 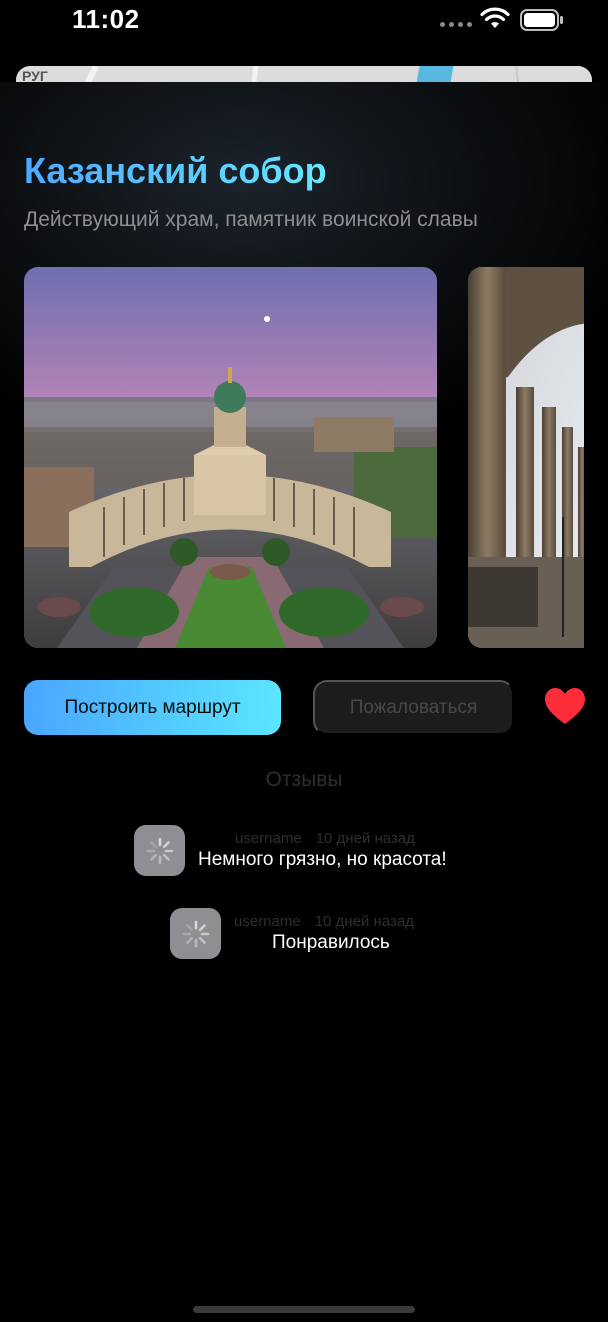 What do you see at coordinates (456, 24) in the screenshot?
I see `cellular-signal-icon` at bounding box center [456, 24].